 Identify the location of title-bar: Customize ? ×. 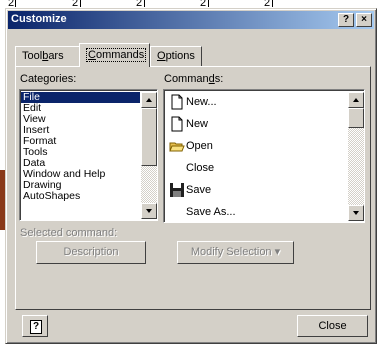
(191, 20).